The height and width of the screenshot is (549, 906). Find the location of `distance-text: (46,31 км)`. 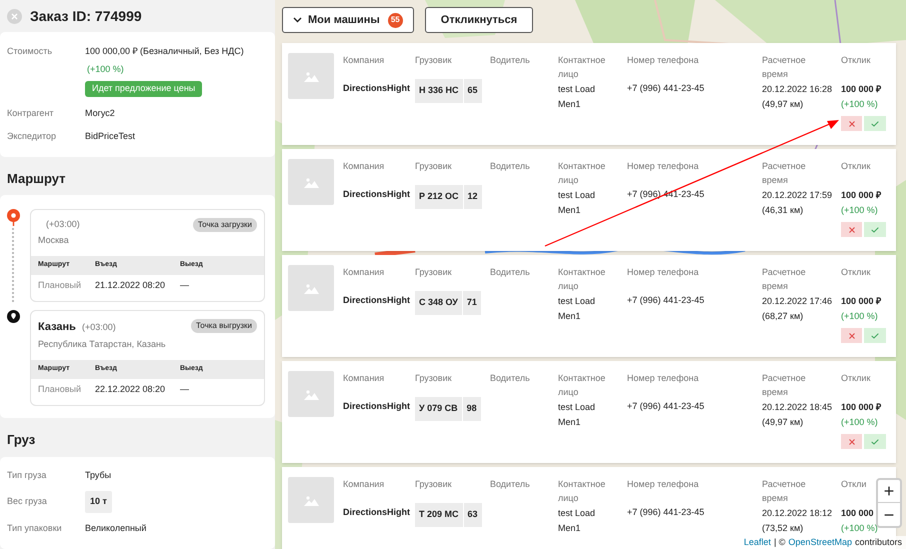

distance-text: (46,31 км) is located at coordinates (783, 210).